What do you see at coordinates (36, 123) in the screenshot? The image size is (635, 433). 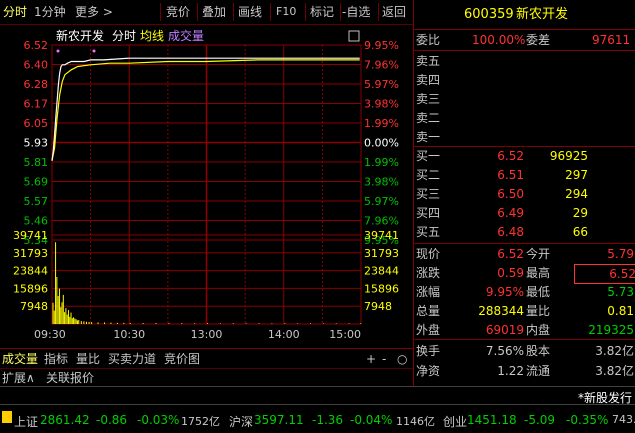 I see `price-tick-label: 6.05` at bounding box center [36, 123].